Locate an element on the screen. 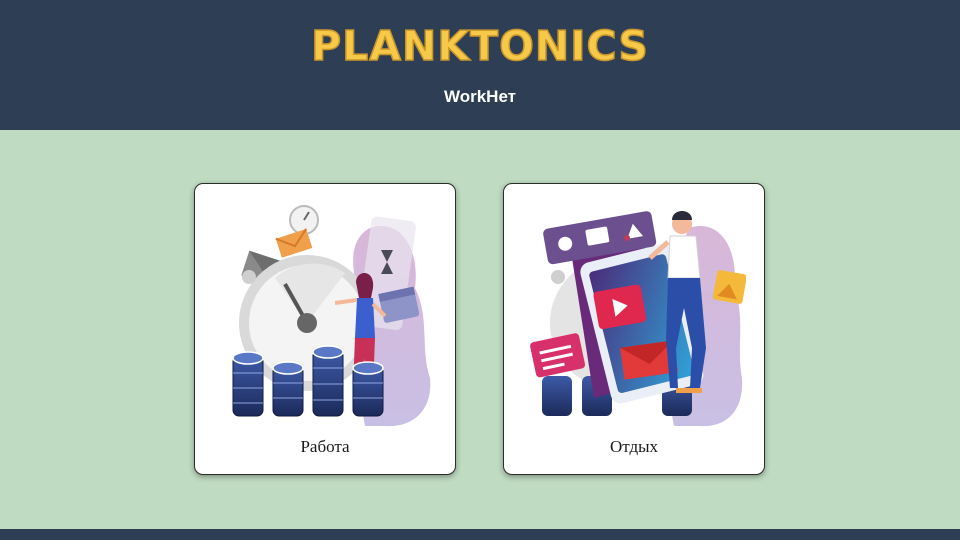 This screenshot has height=540, width=960. site-subtitle: WorkНет is located at coordinates (480, 96).